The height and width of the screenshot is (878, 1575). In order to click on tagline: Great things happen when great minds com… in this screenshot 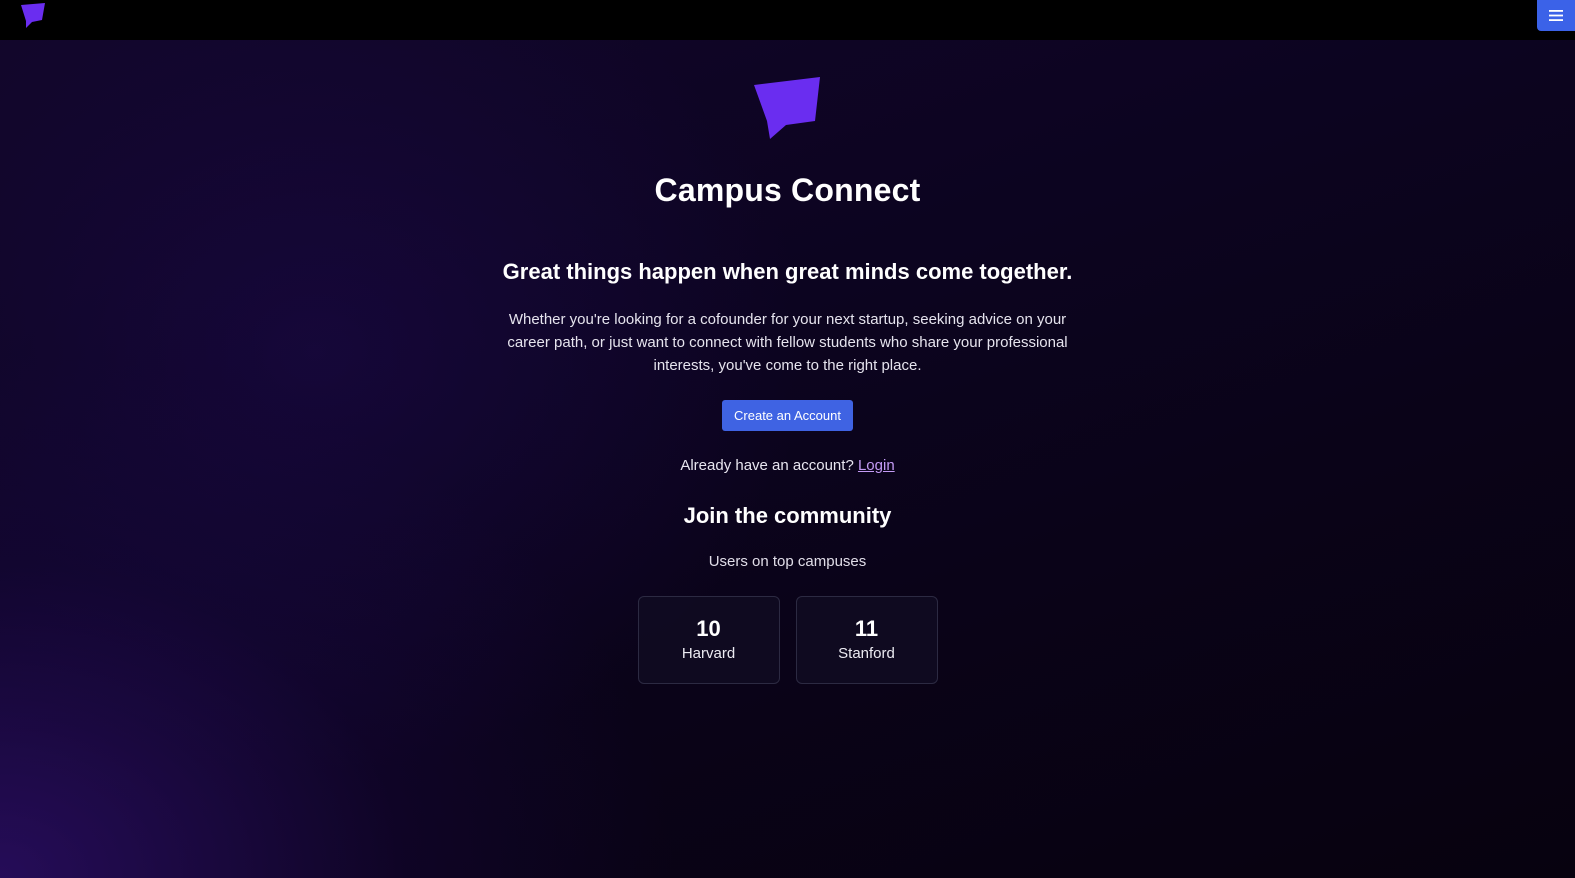, I will do `click(787, 271)`.